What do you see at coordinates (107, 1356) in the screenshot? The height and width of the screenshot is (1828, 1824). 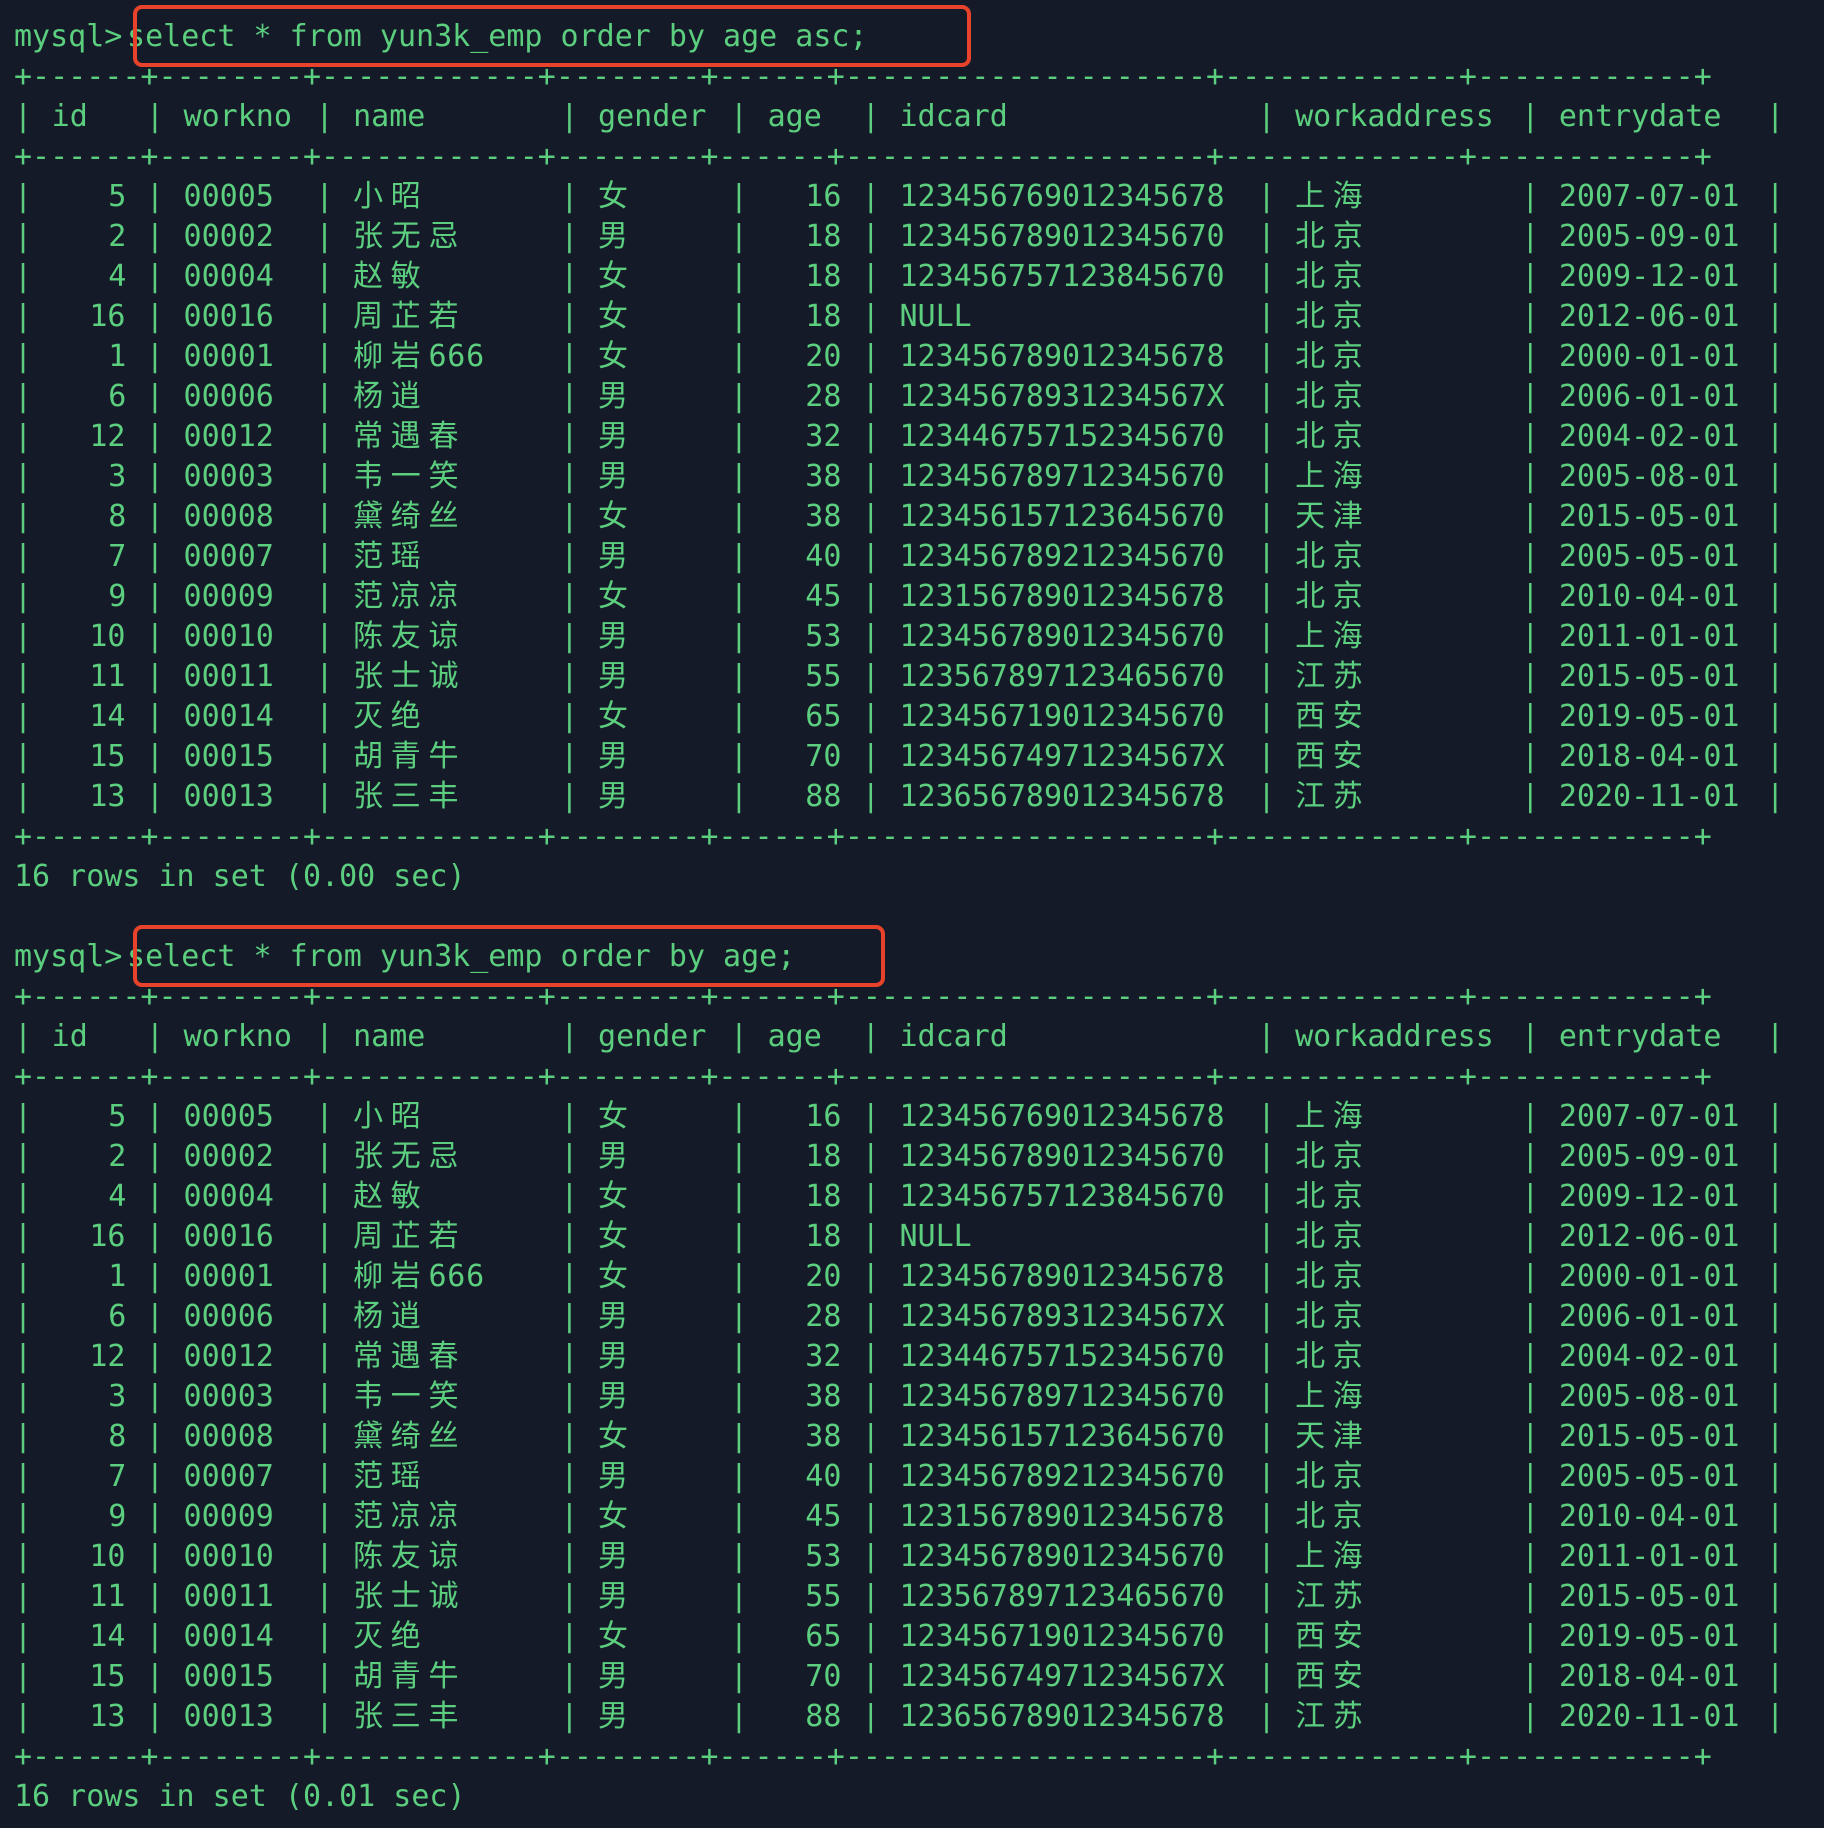 I see `cell-id: 12` at bounding box center [107, 1356].